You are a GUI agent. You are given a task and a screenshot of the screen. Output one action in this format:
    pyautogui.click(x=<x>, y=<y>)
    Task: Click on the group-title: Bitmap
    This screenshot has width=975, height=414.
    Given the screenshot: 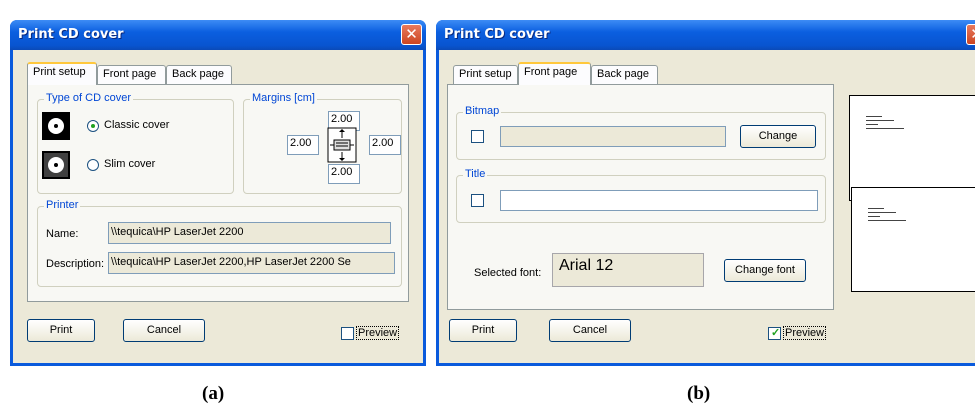 What is the action you would take?
    pyautogui.click(x=482, y=111)
    